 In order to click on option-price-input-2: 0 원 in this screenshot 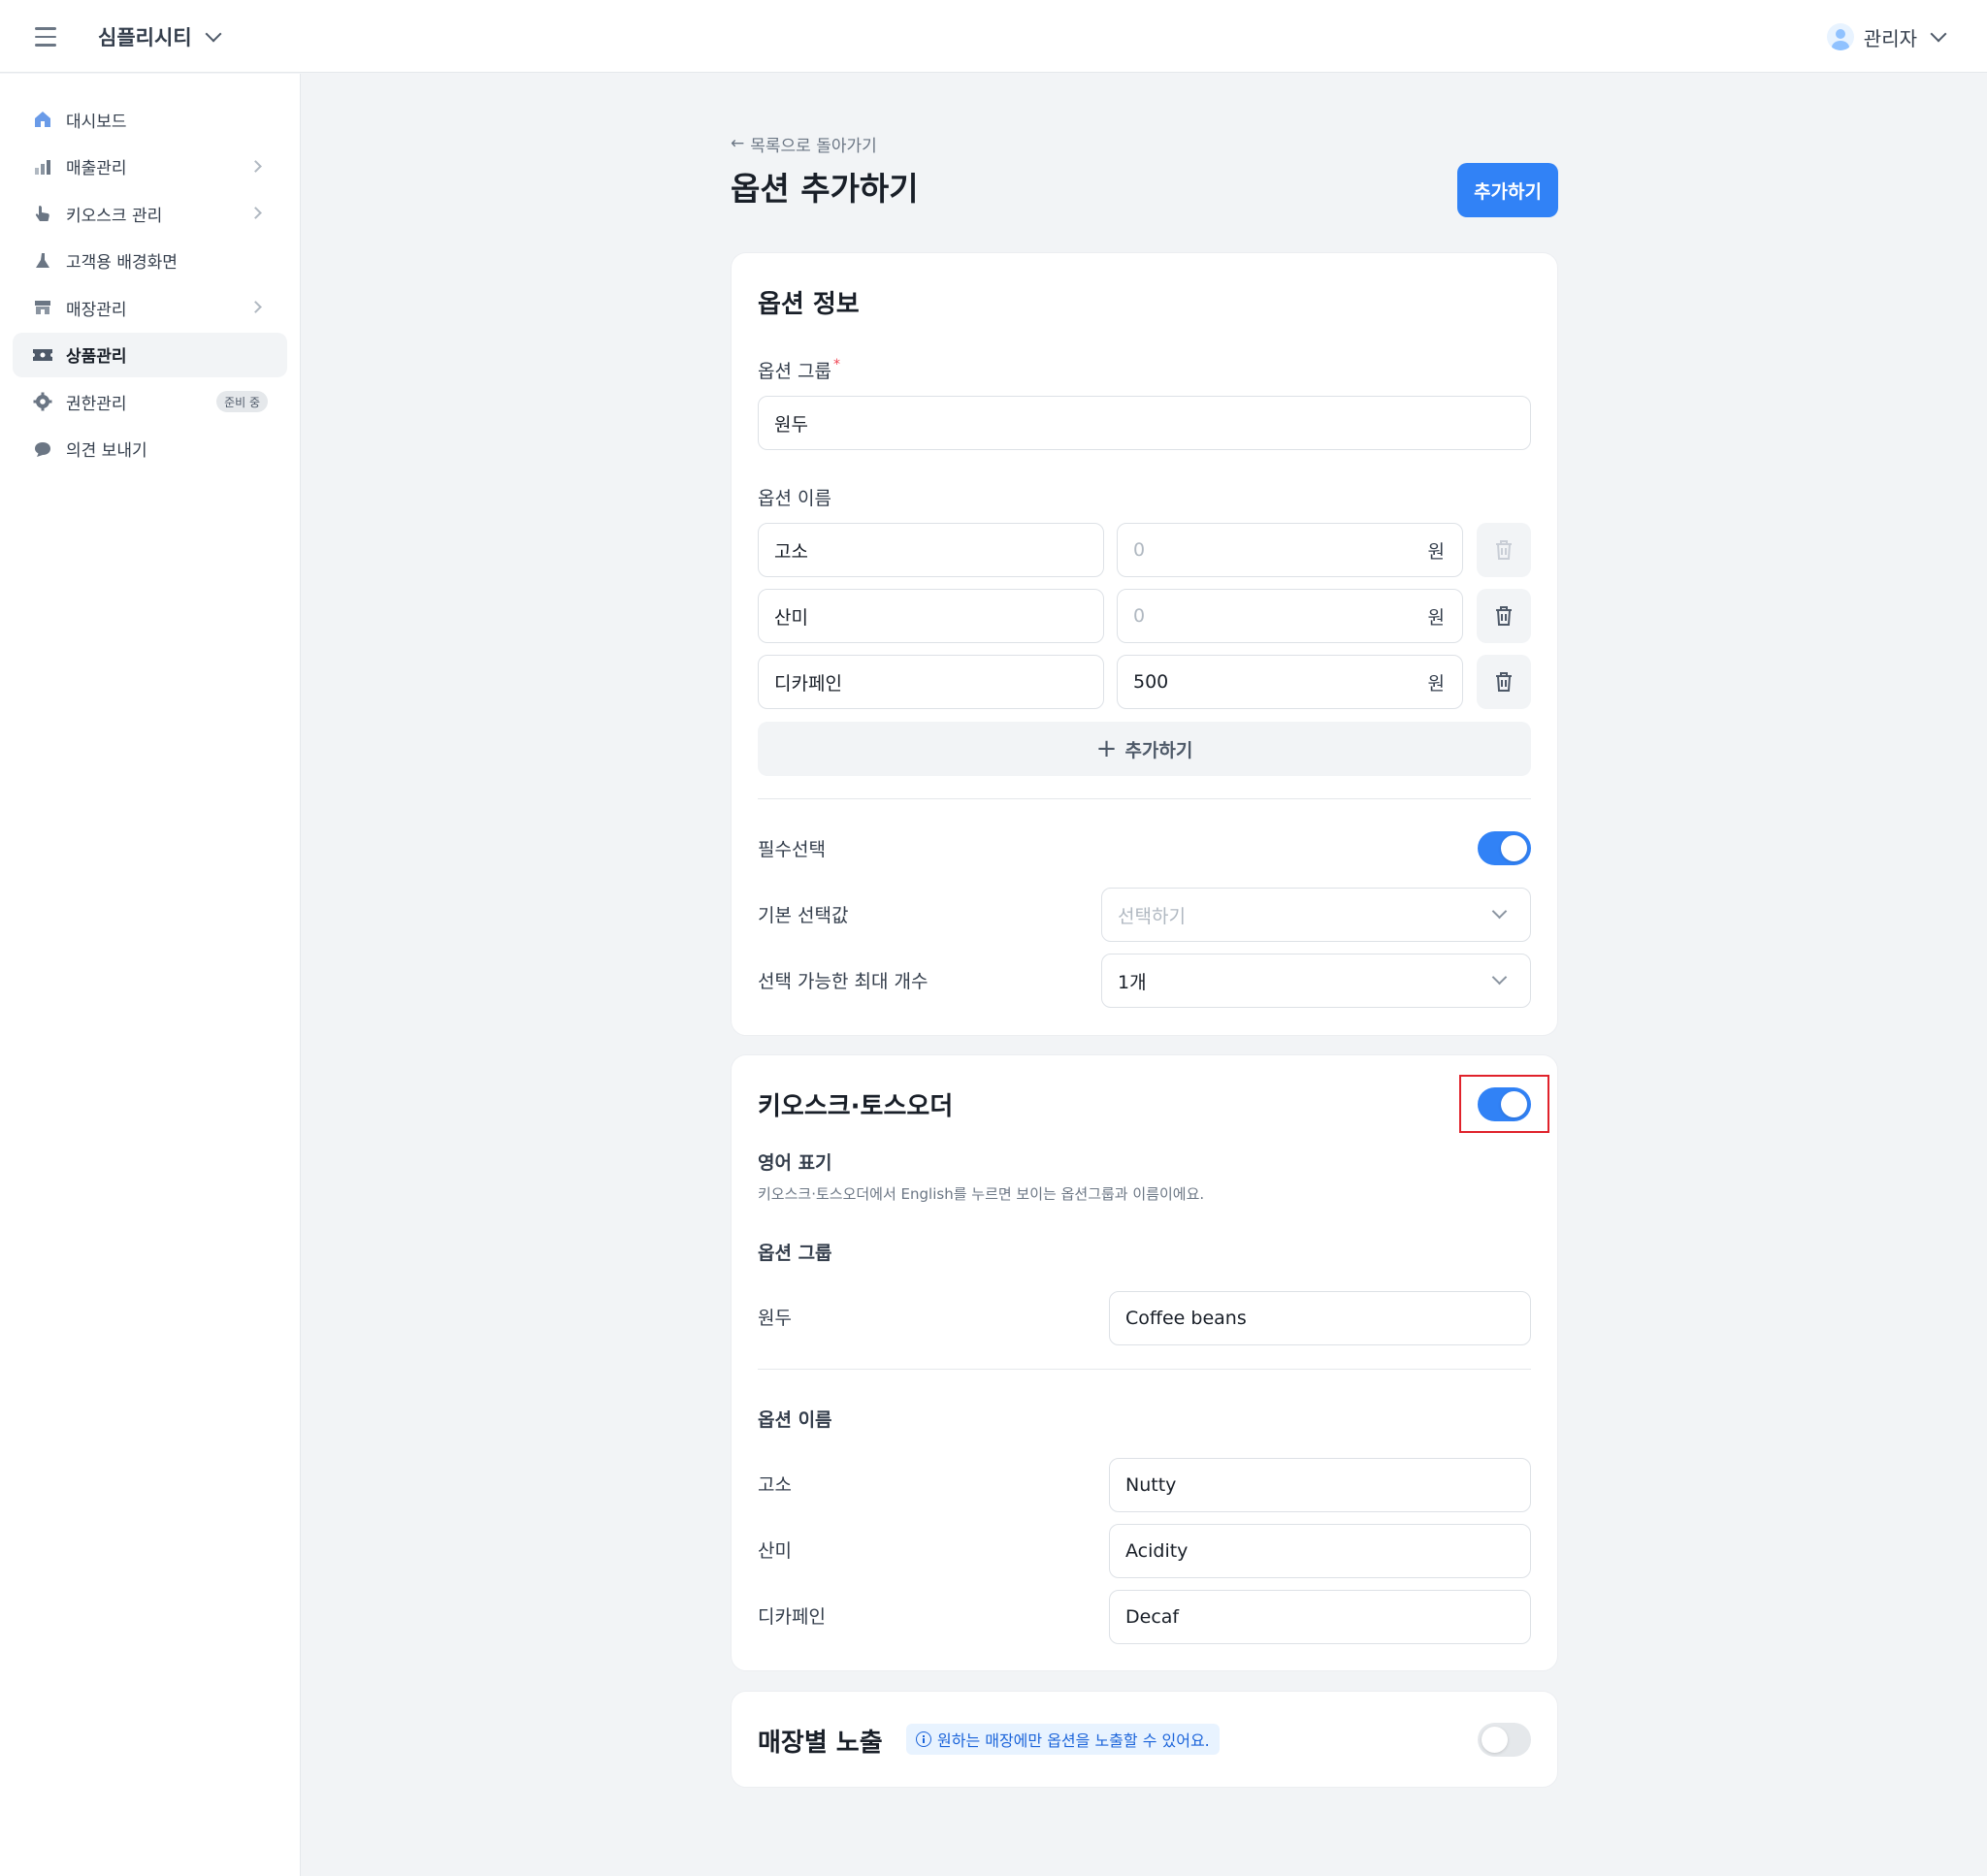, I will do `click(1290, 616)`.